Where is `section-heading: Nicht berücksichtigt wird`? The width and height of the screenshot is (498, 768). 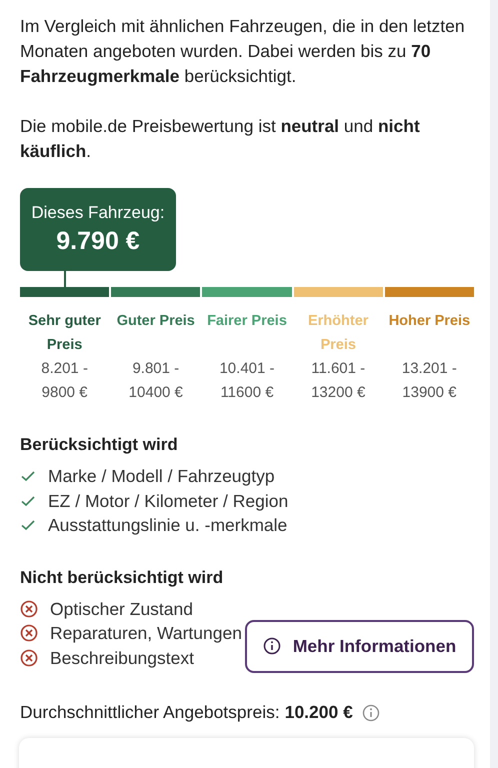
section-heading: Nicht berücksichtigt wird is located at coordinates (122, 578).